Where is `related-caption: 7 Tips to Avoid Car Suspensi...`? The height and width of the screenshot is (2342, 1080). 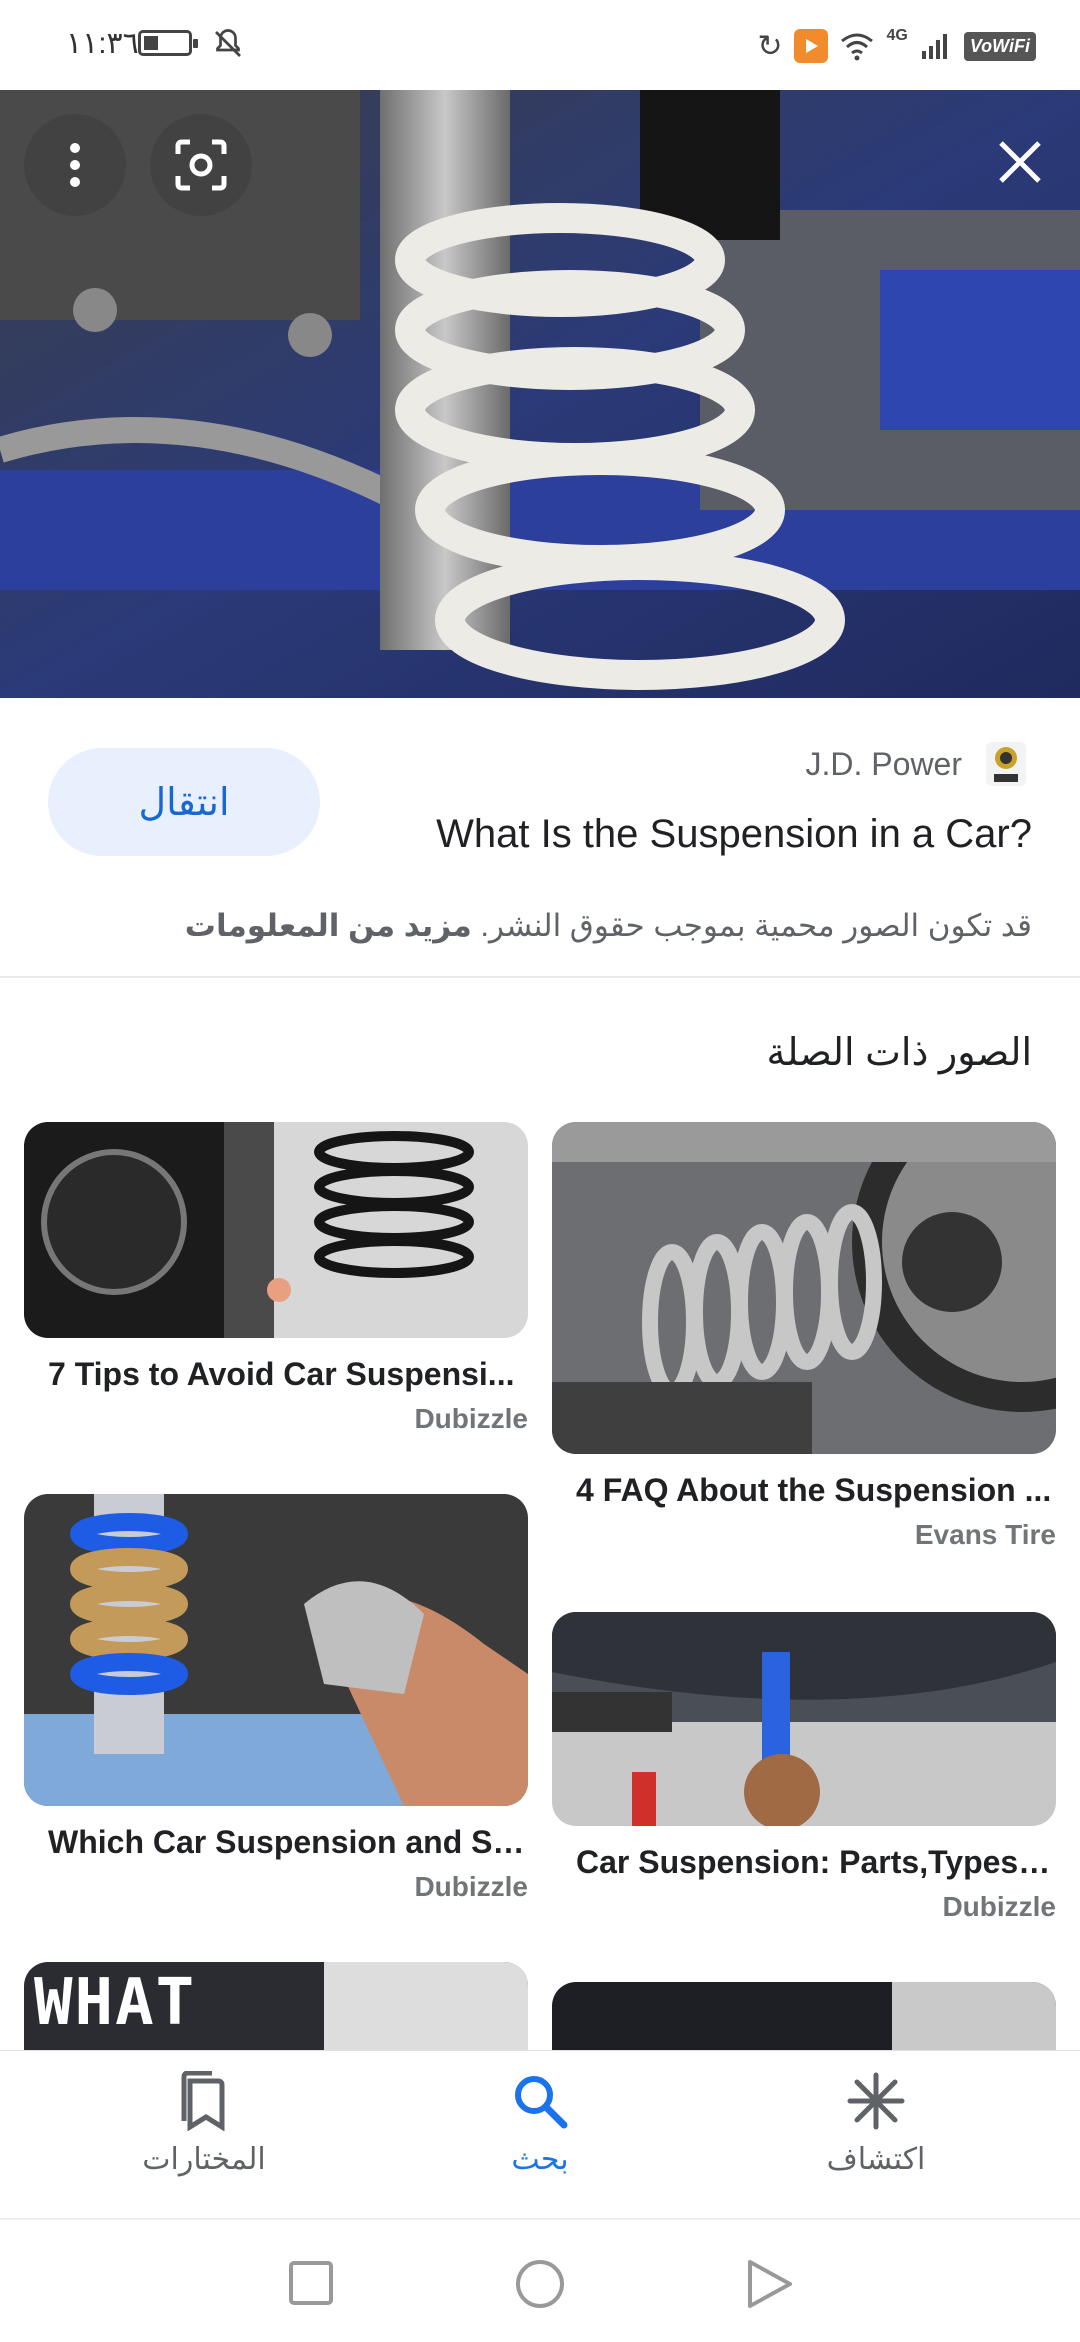
related-caption: 7 Tips to Avoid Car Suspensi... is located at coordinates (281, 1374).